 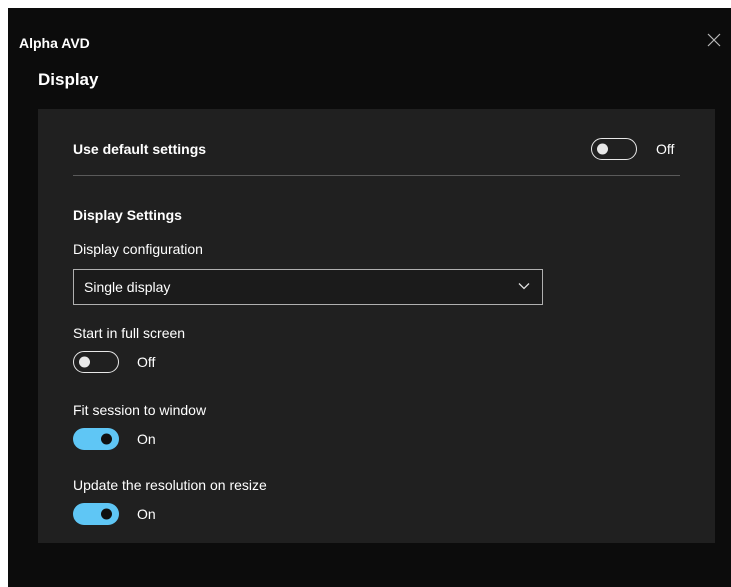 I want to click on fit-session-toggle, so click(x=96, y=439).